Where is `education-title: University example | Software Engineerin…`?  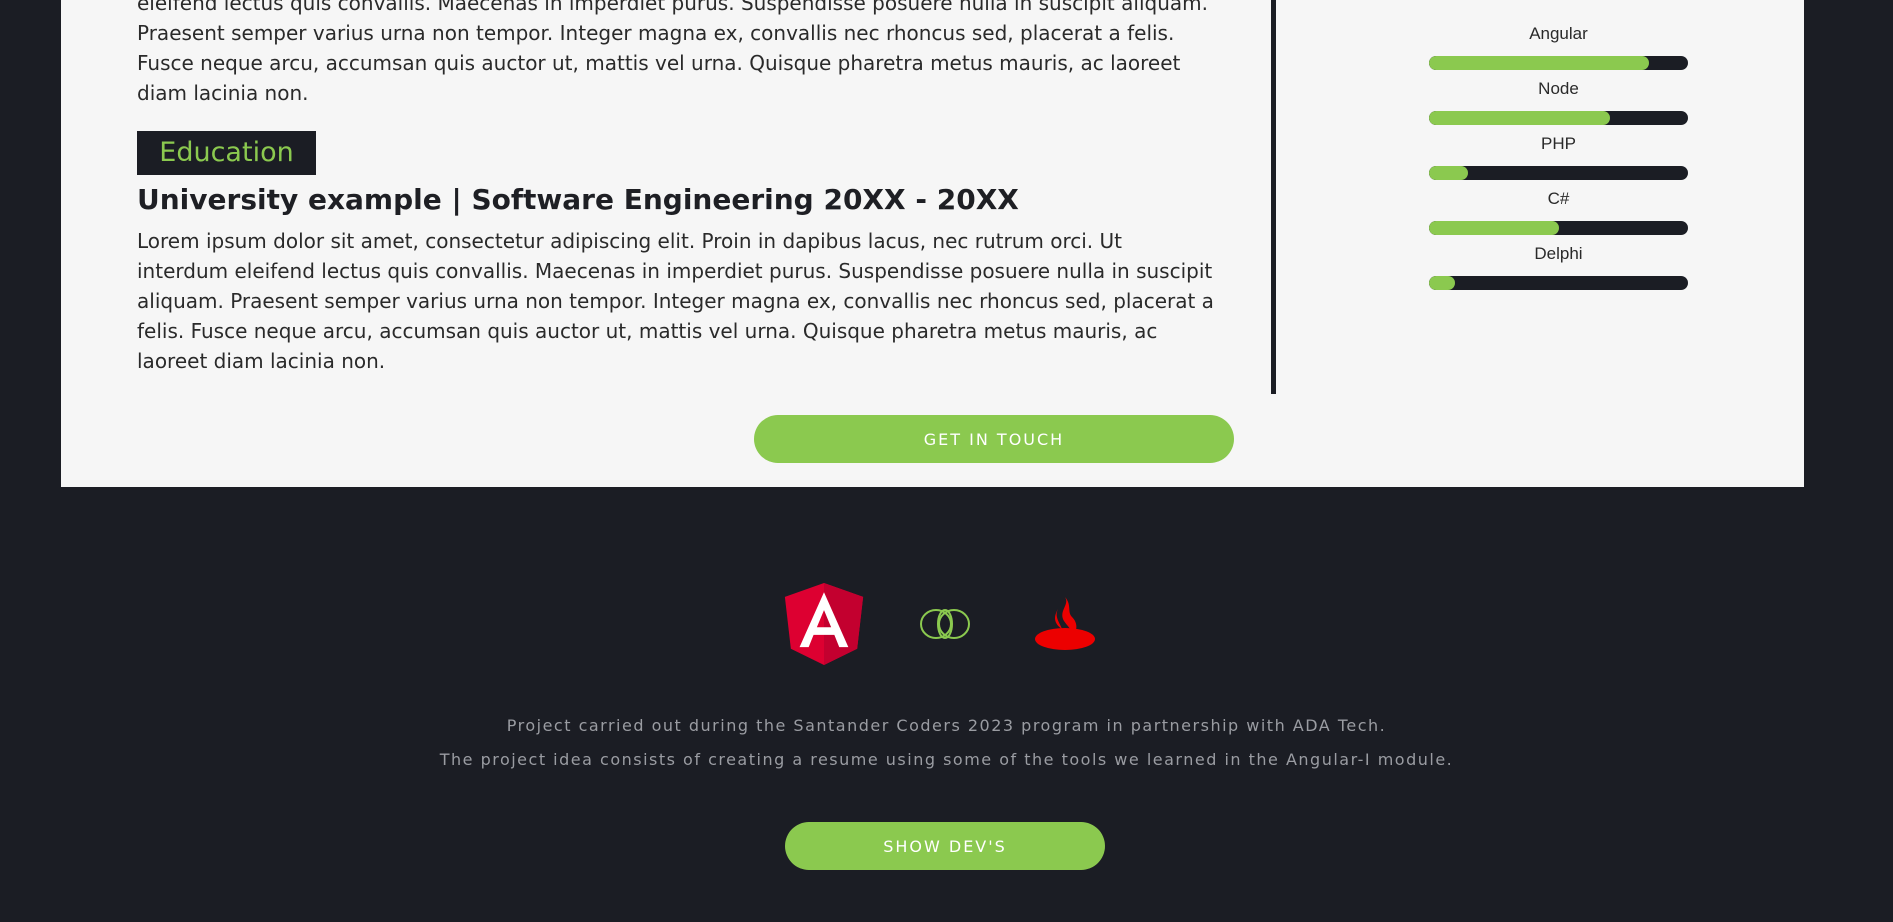 education-title: University example | Software Engineerin… is located at coordinates (578, 199).